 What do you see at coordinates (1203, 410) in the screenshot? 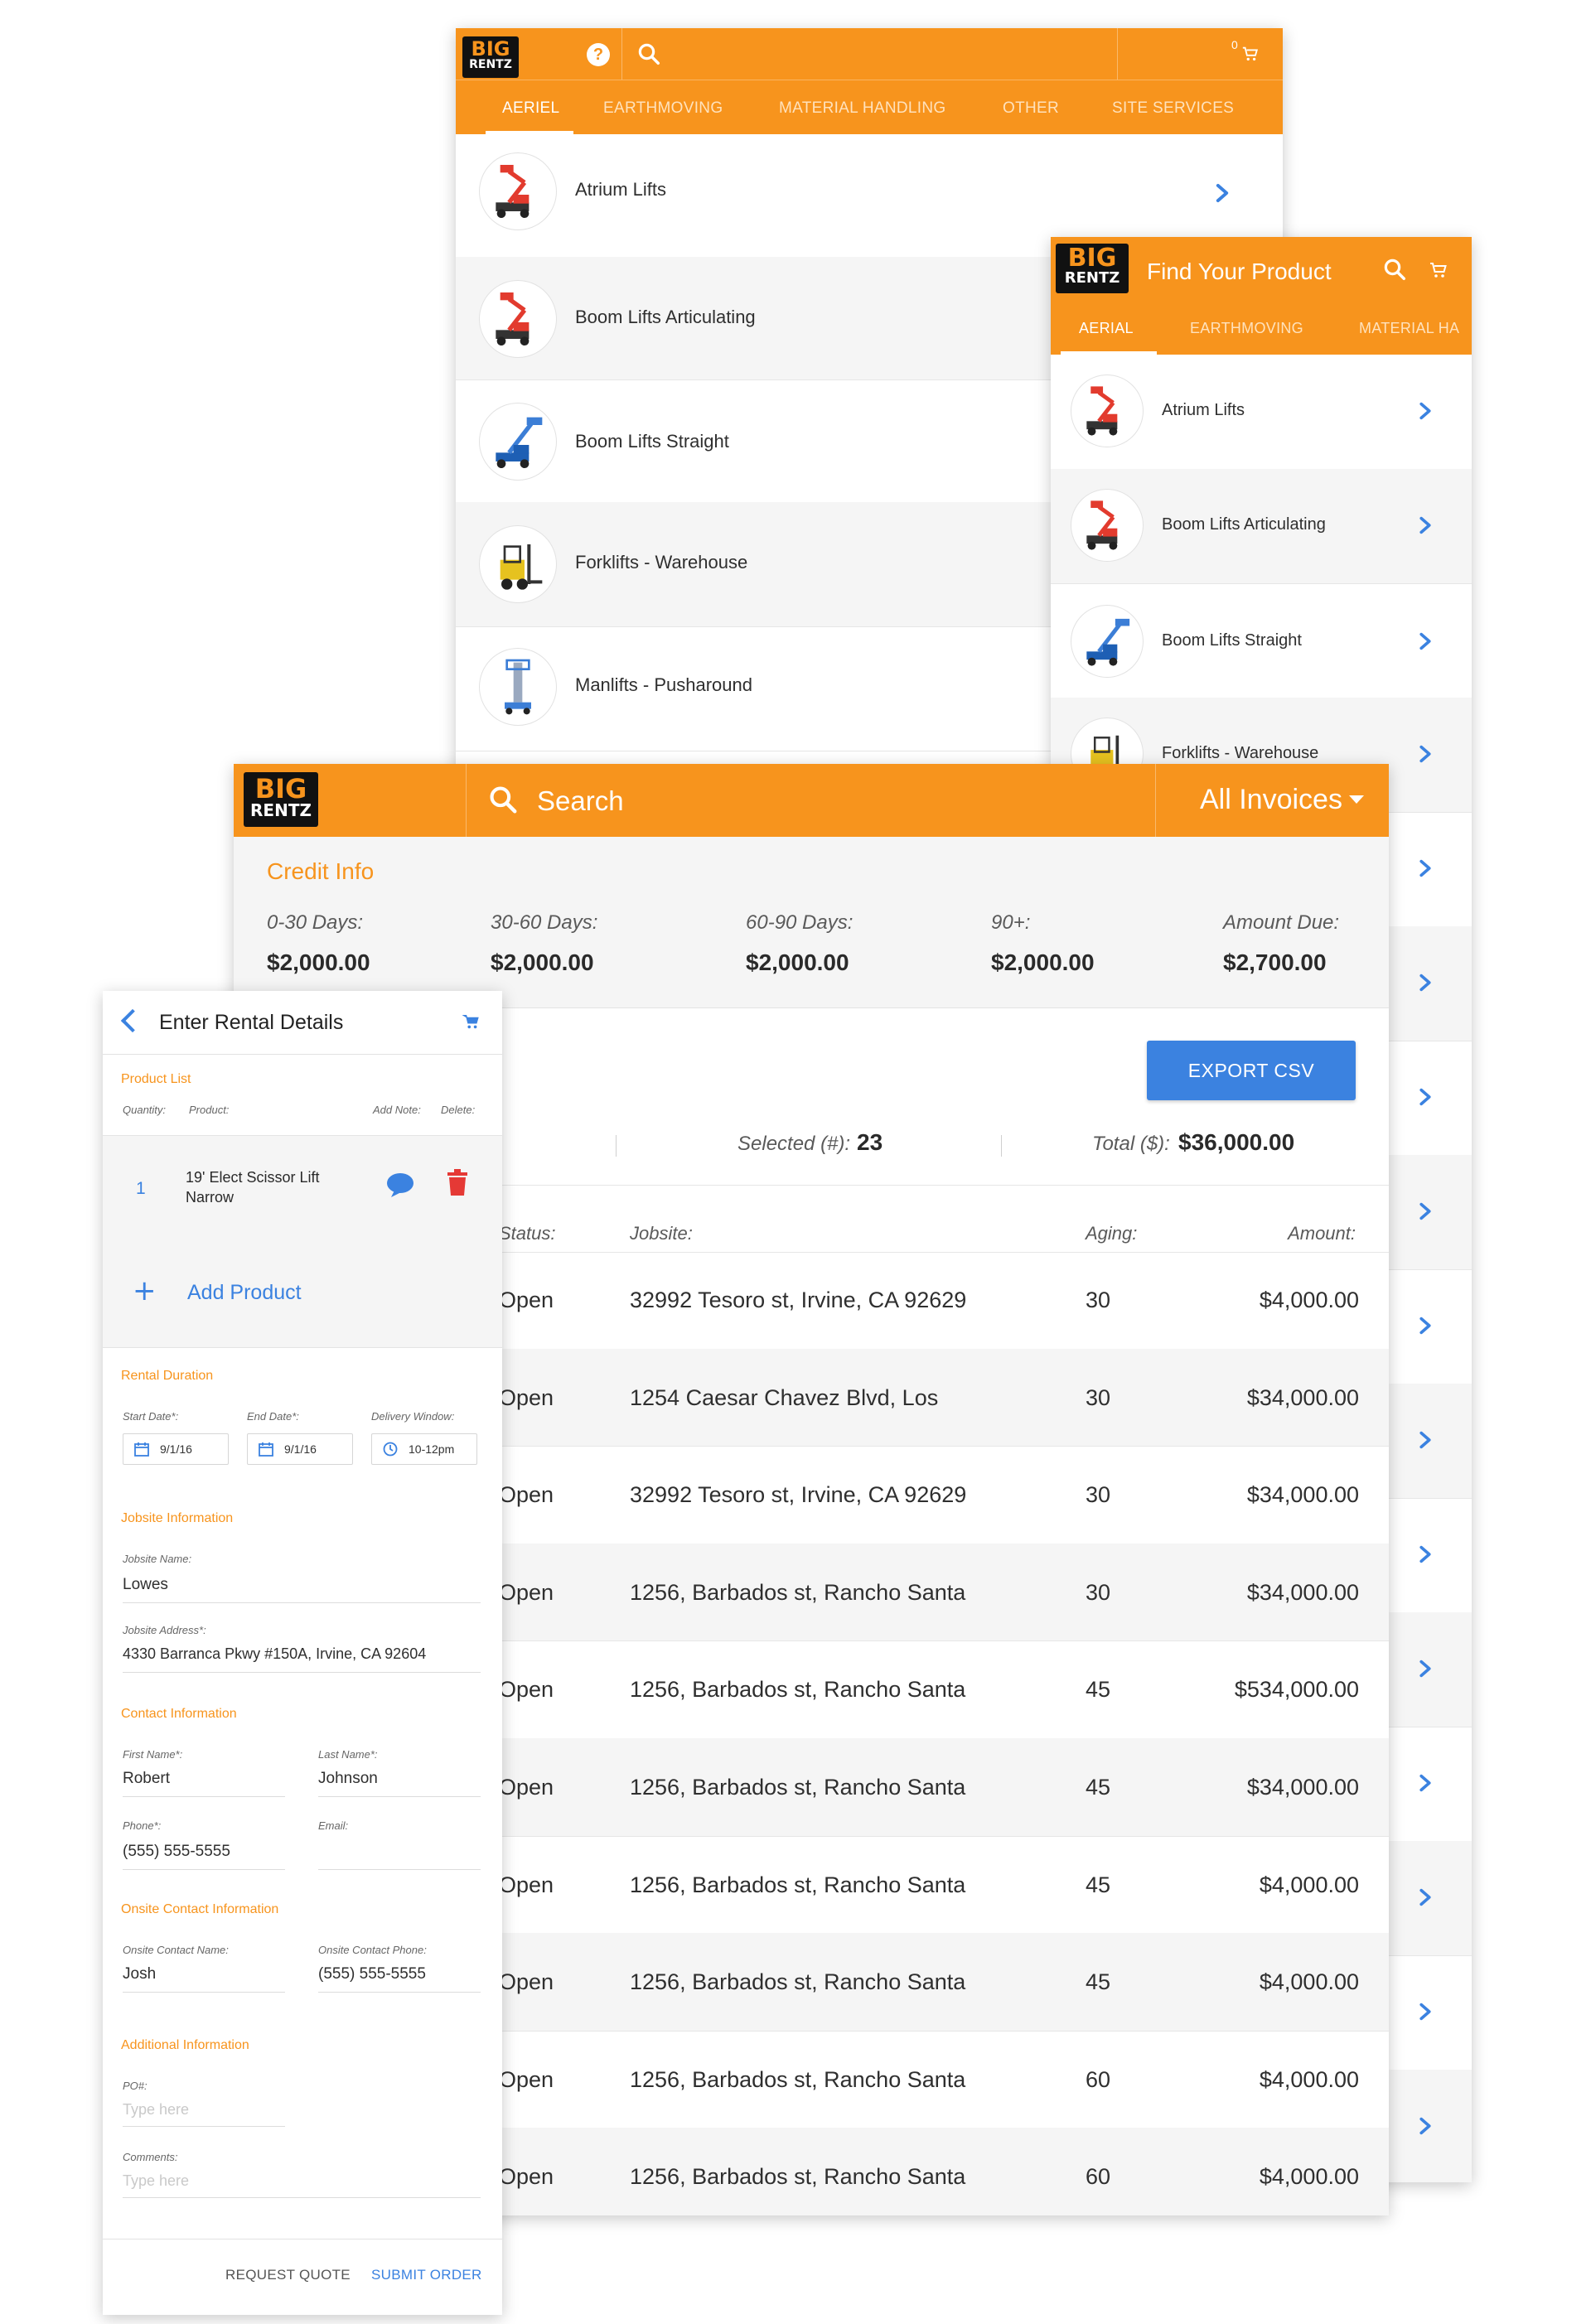
I see `list-item-label: Atrium Lifts` at bounding box center [1203, 410].